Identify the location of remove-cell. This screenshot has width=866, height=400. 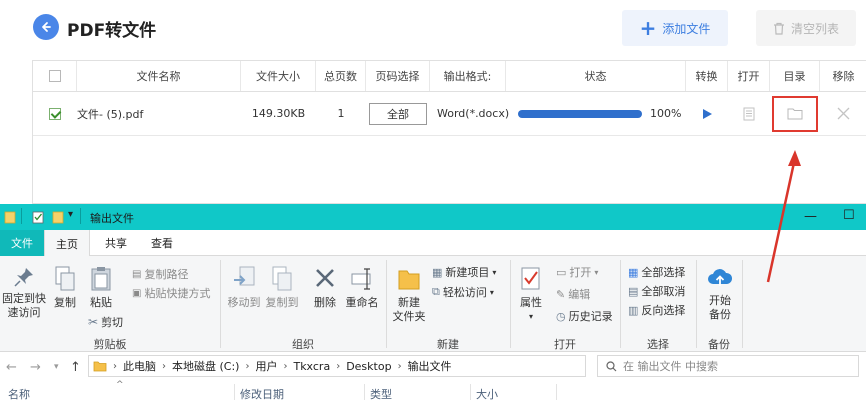
(843, 113).